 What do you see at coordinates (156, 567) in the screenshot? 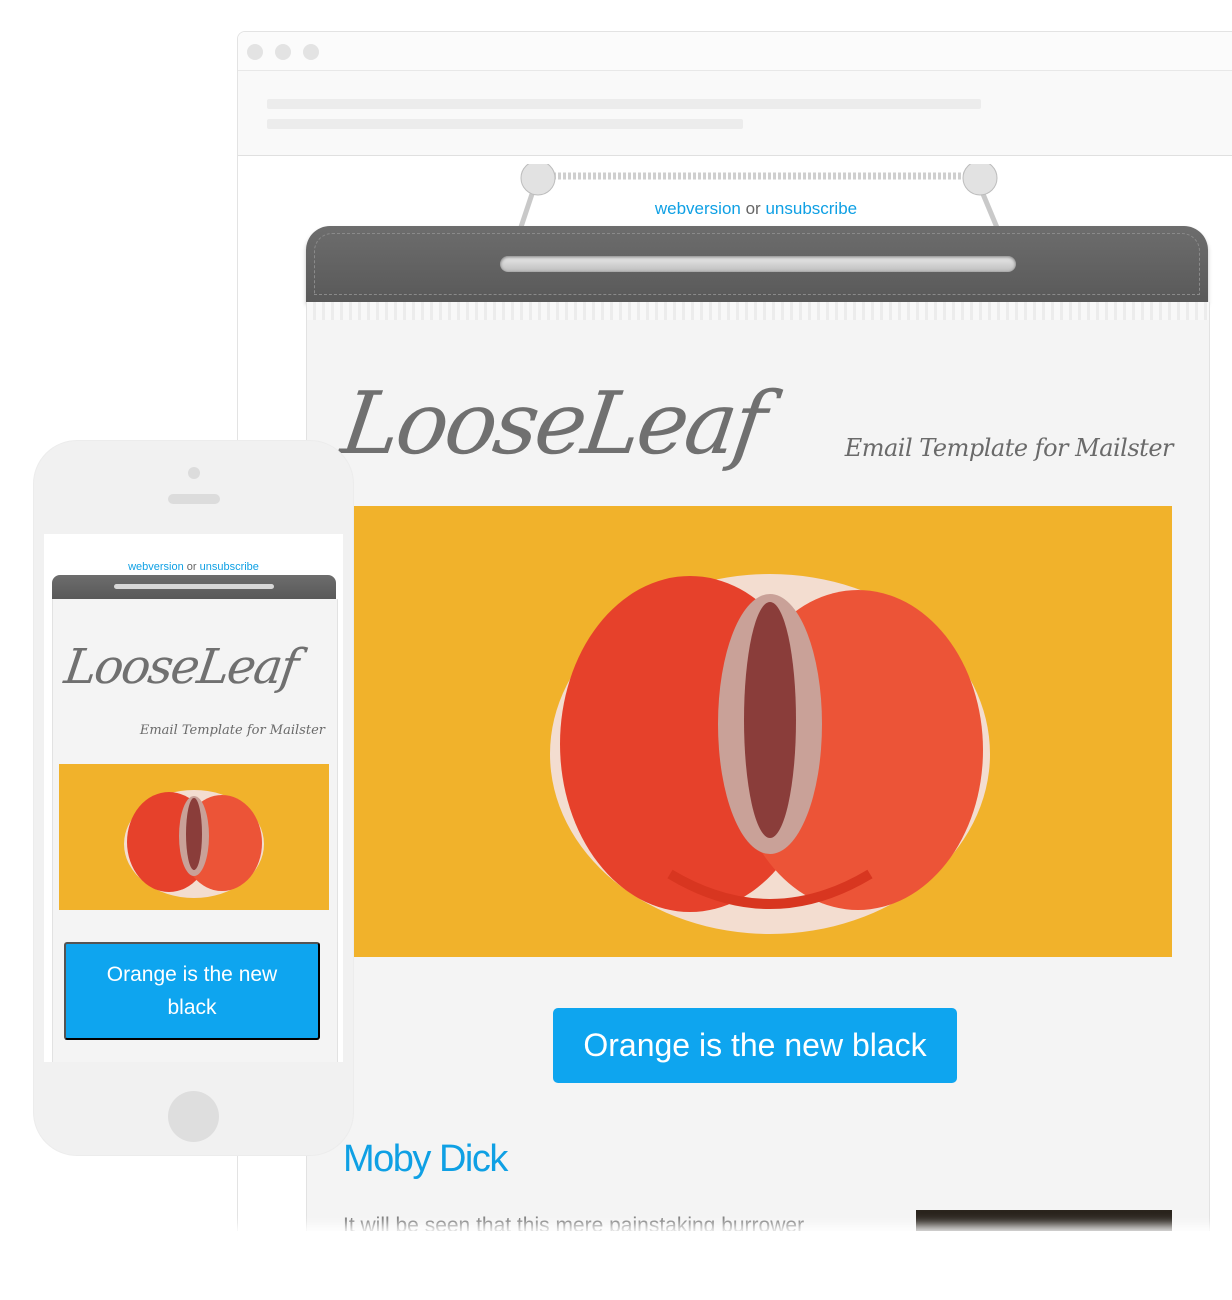
I see `mobile-webversion-link: webversion` at bounding box center [156, 567].